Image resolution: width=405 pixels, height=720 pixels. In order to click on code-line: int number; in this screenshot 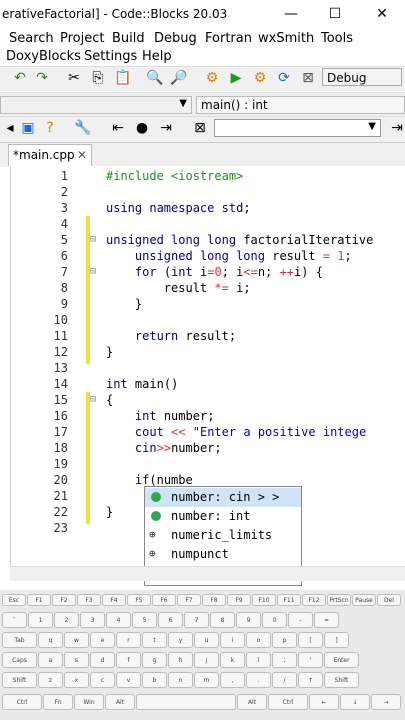, I will do `click(160, 416)`.